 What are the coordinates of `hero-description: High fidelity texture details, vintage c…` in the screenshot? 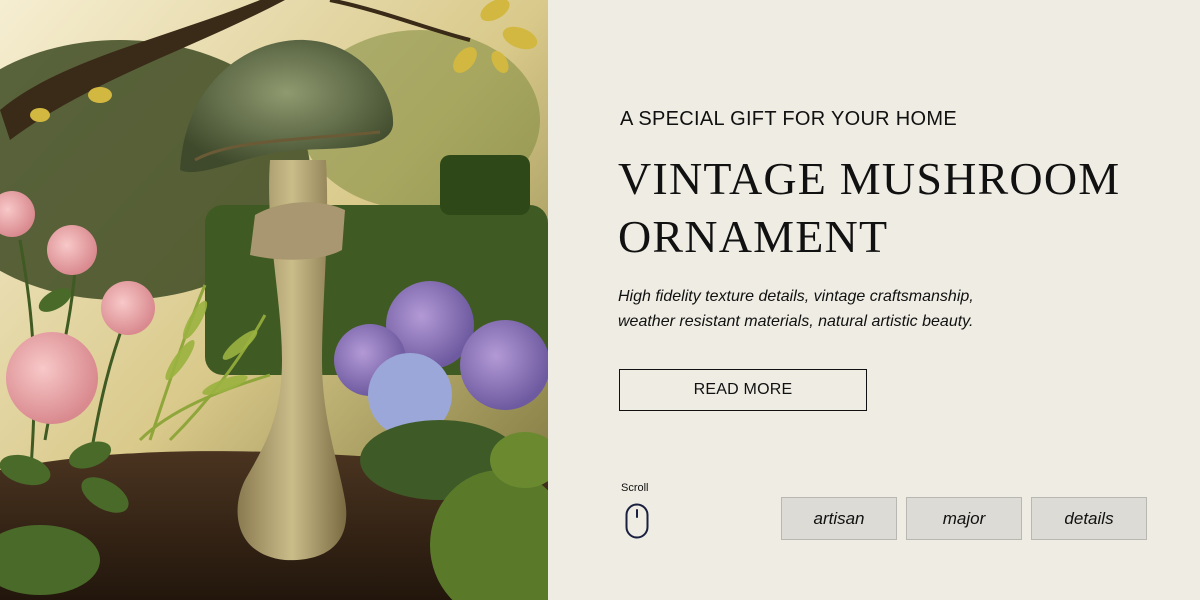 It's located at (828, 309).